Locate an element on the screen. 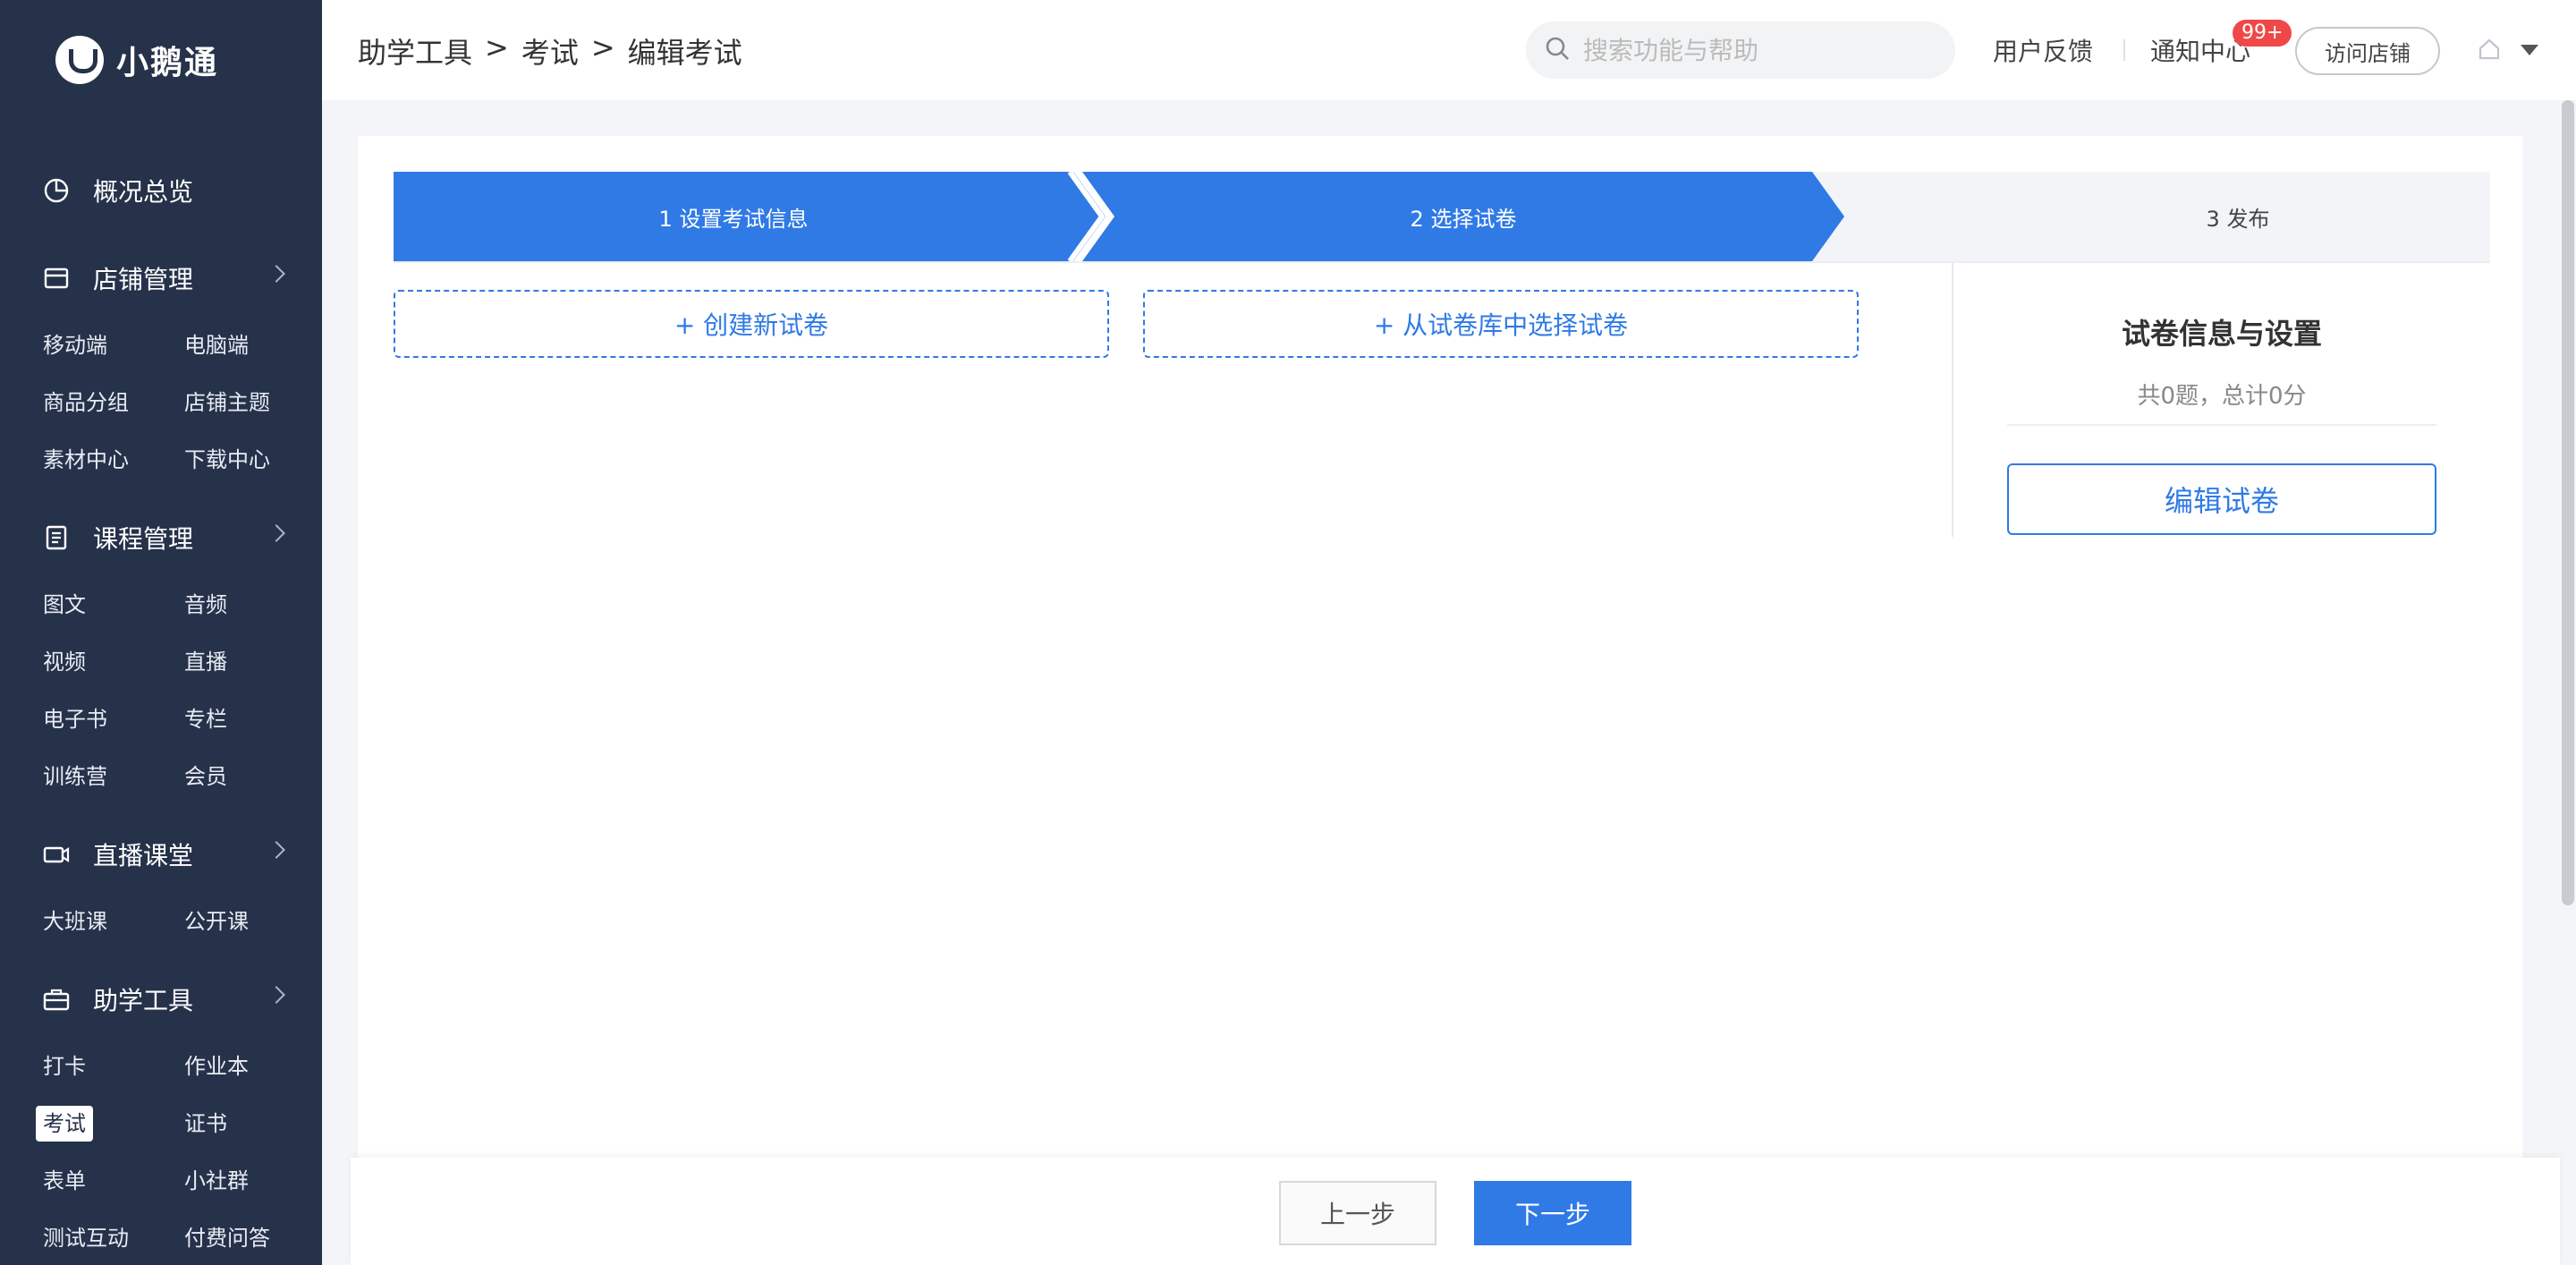 This screenshot has width=2576, height=1265. nav-course-management-label: 课程管理 is located at coordinates (143, 539).